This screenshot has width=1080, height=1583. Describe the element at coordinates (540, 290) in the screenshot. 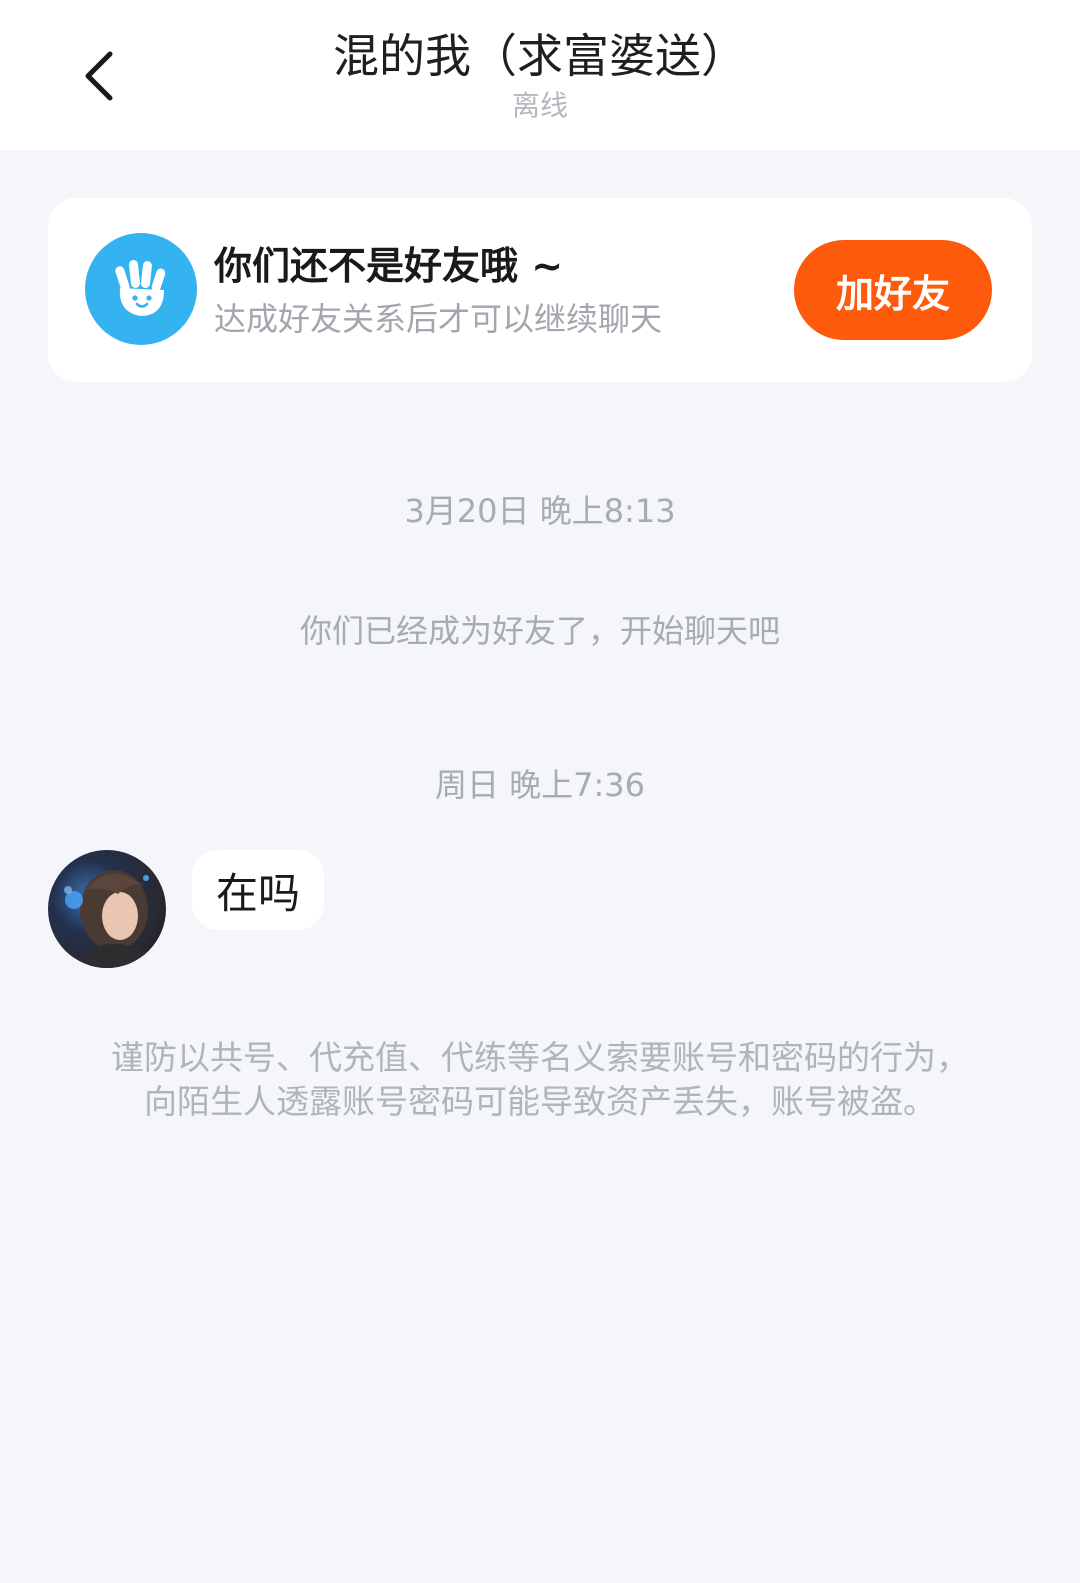

I see `not-friends-card: 你们还不是好友哦 ~ 达成好友关系后才可以继续聊天 加好友` at that location.